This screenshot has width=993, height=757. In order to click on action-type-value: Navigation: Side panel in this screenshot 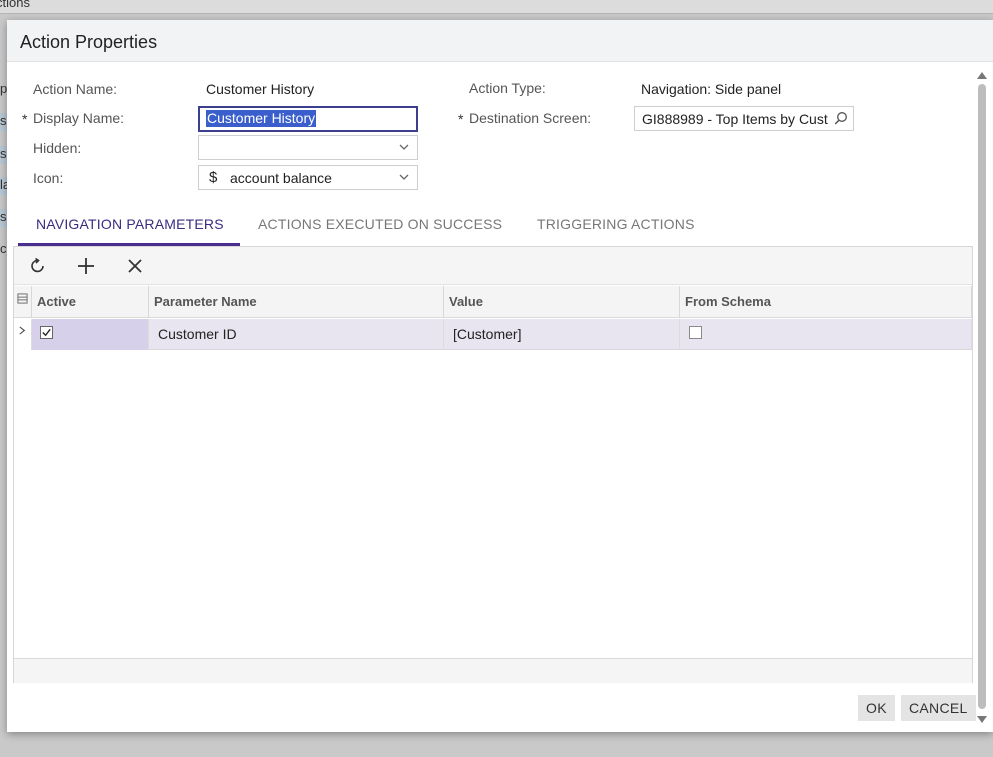, I will do `click(711, 89)`.